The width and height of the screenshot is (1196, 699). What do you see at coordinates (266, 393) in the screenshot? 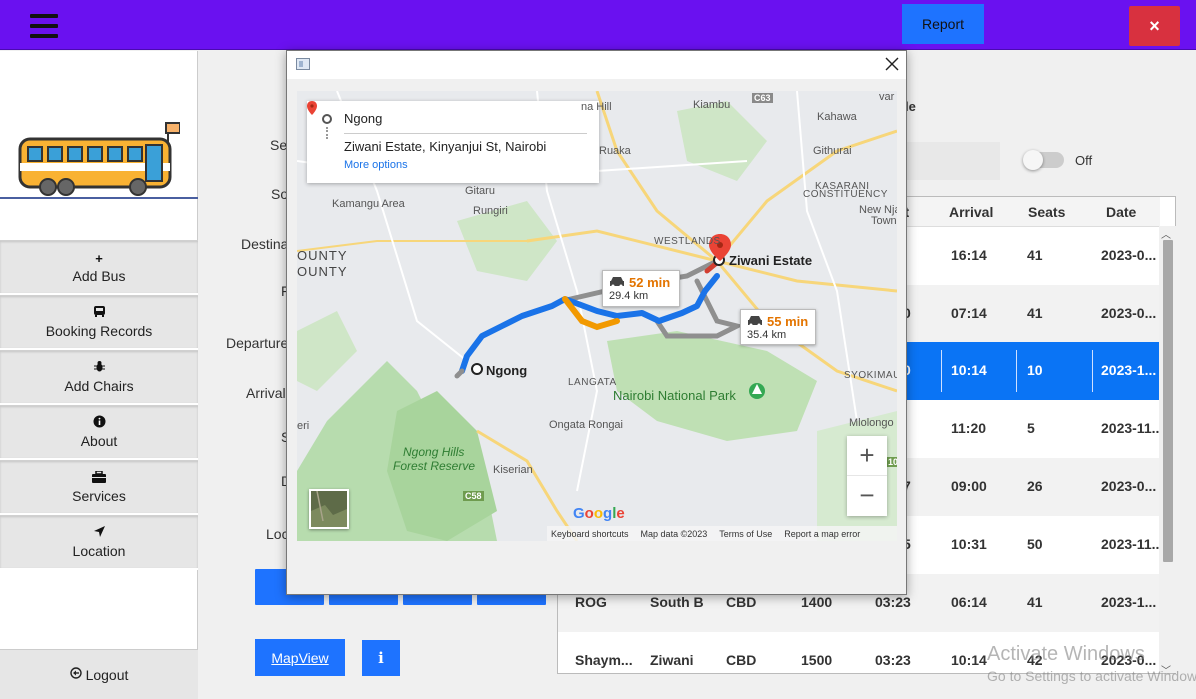
I see `arrival-label: Arrival` at bounding box center [266, 393].